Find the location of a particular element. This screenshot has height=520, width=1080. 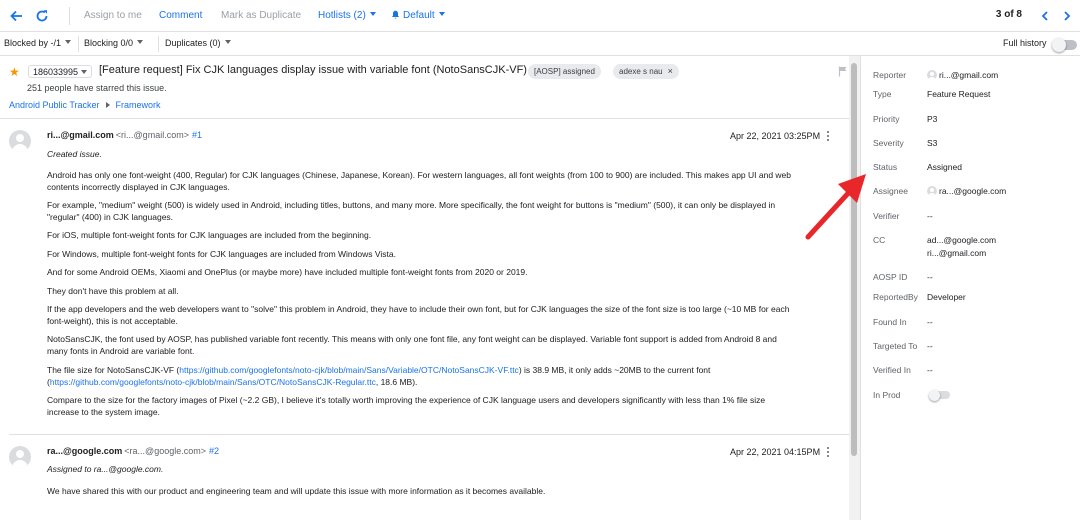

notification-dropdown: Default is located at coordinates (418, 16).